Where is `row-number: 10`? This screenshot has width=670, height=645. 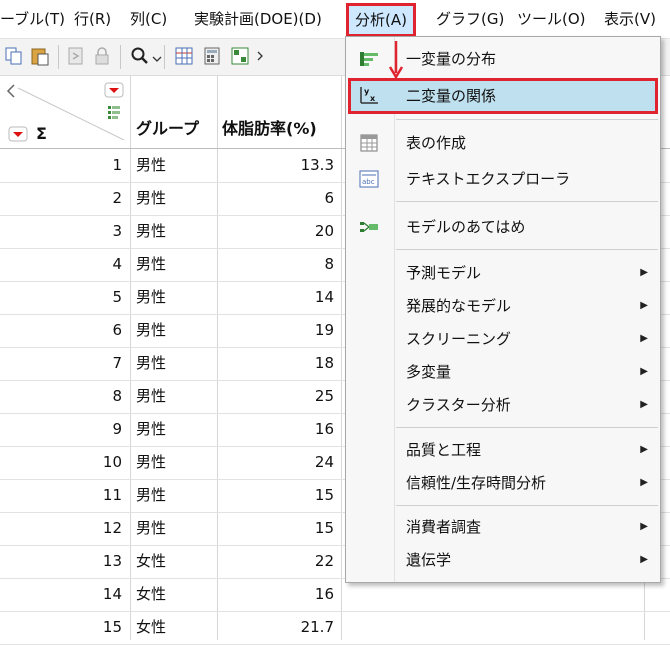 row-number: 10 is located at coordinates (61, 462).